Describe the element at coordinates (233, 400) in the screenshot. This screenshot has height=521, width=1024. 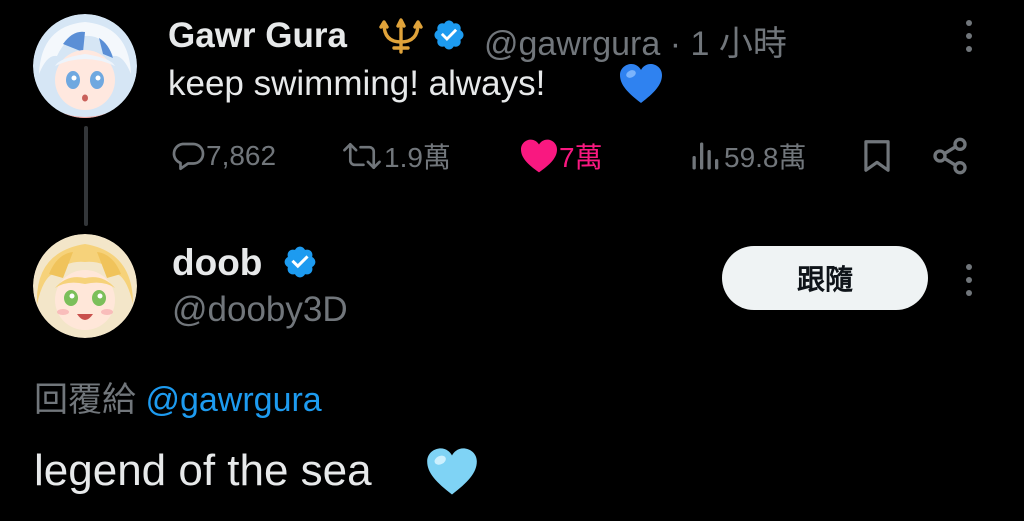
I see `reply-to-handle-link: @gawrgura` at that location.